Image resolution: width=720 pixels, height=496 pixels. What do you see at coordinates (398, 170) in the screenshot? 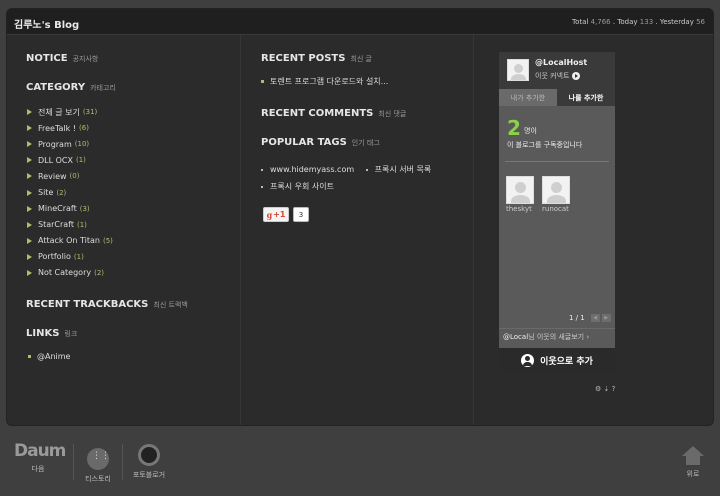
I see `tag-item: 프록시 서버 목록` at bounding box center [398, 170].